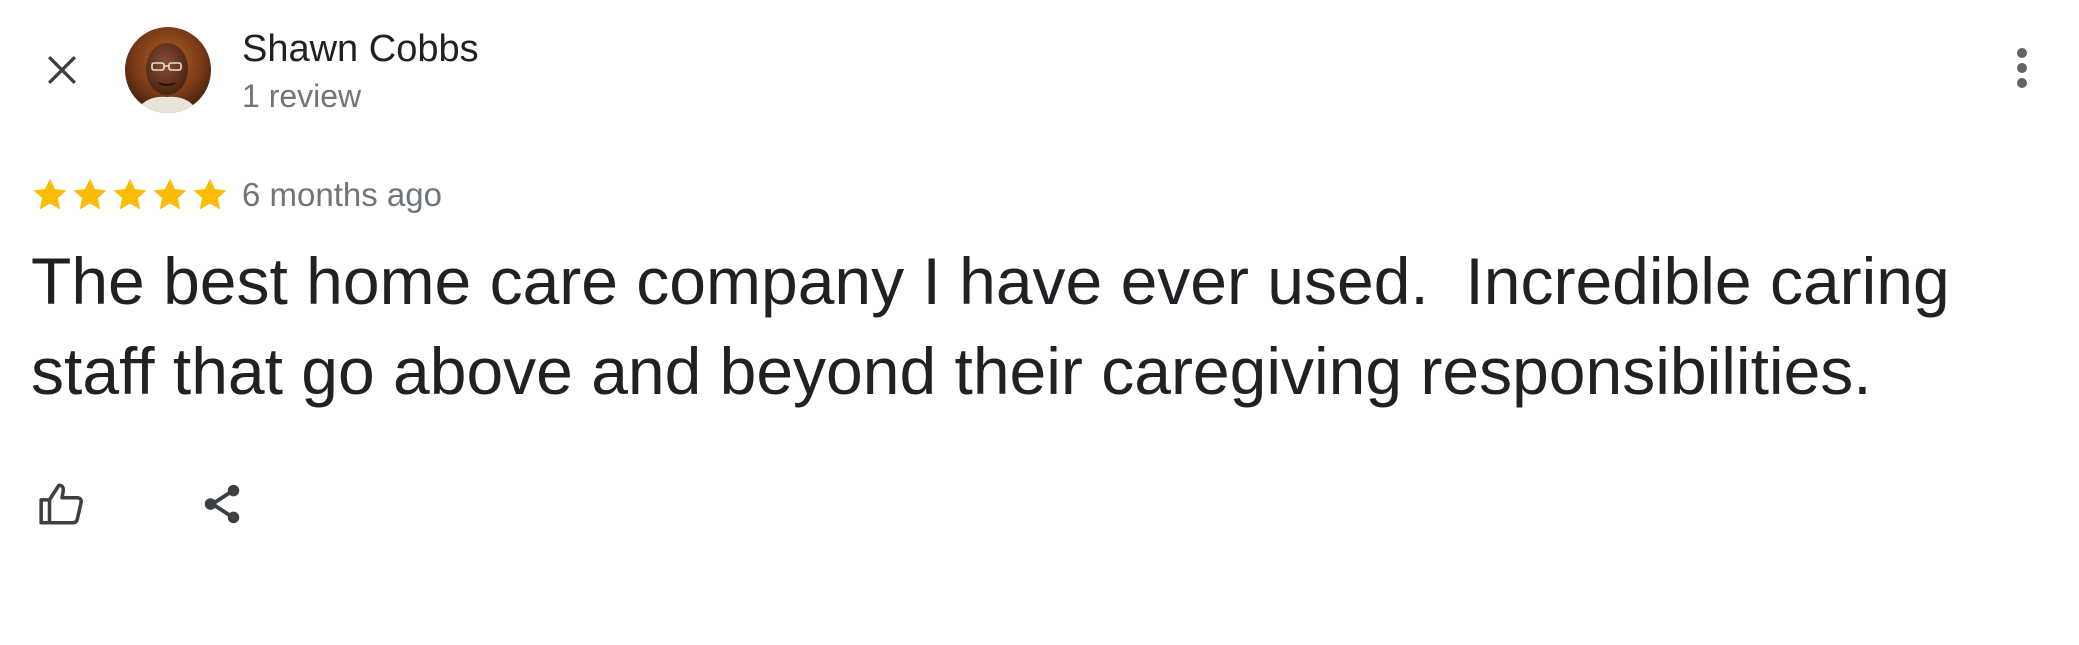  Describe the element at coordinates (360, 49) in the screenshot. I see `reviewer-name: Shawn Cobbs` at that location.